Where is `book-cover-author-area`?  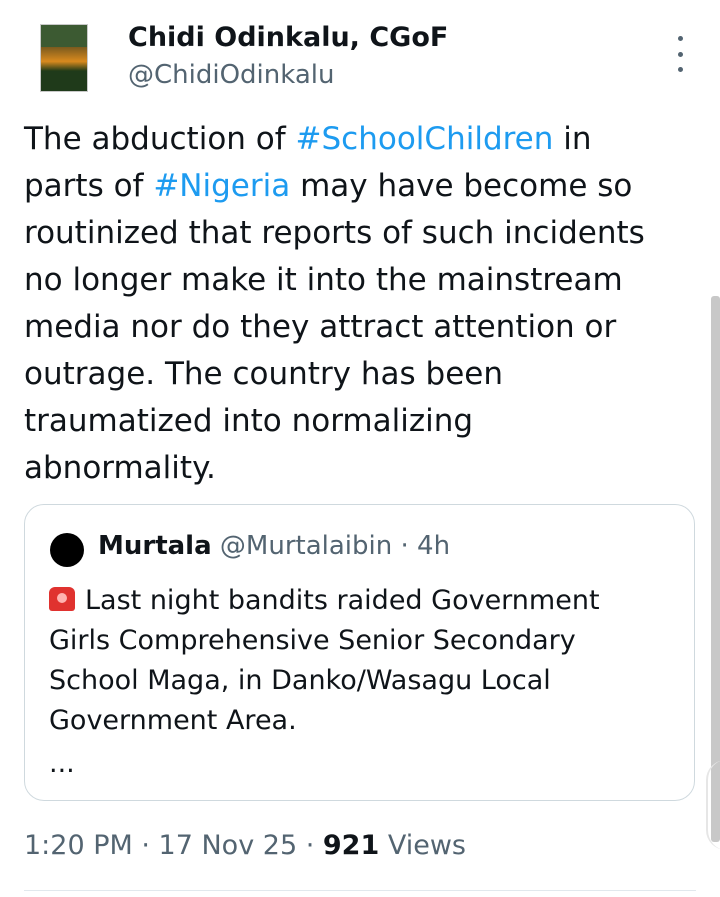 book-cover-author-area is located at coordinates (64, 81).